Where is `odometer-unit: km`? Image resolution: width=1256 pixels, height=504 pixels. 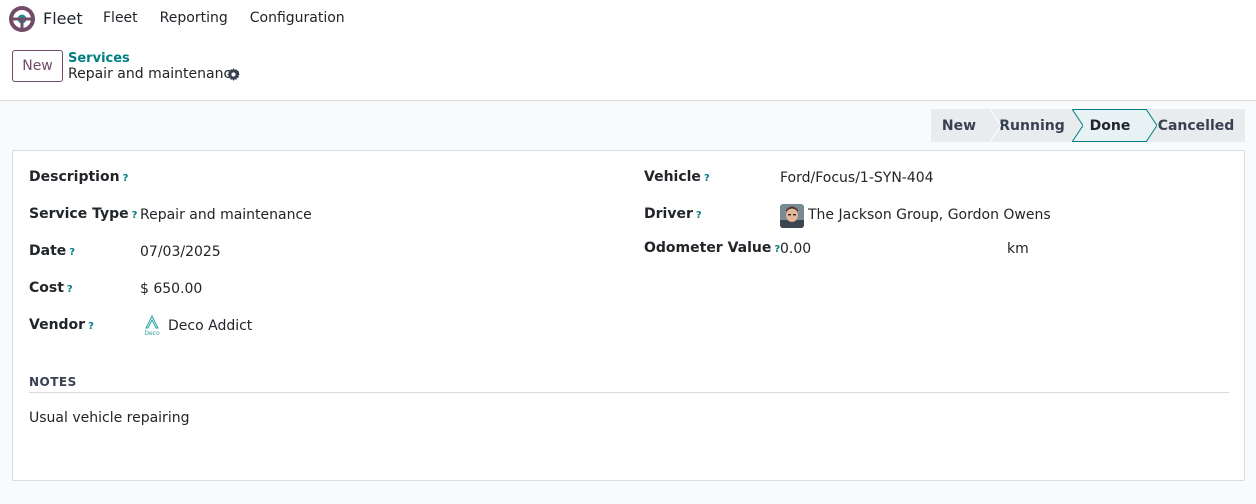 odometer-unit: km is located at coordinates (1018, 249).